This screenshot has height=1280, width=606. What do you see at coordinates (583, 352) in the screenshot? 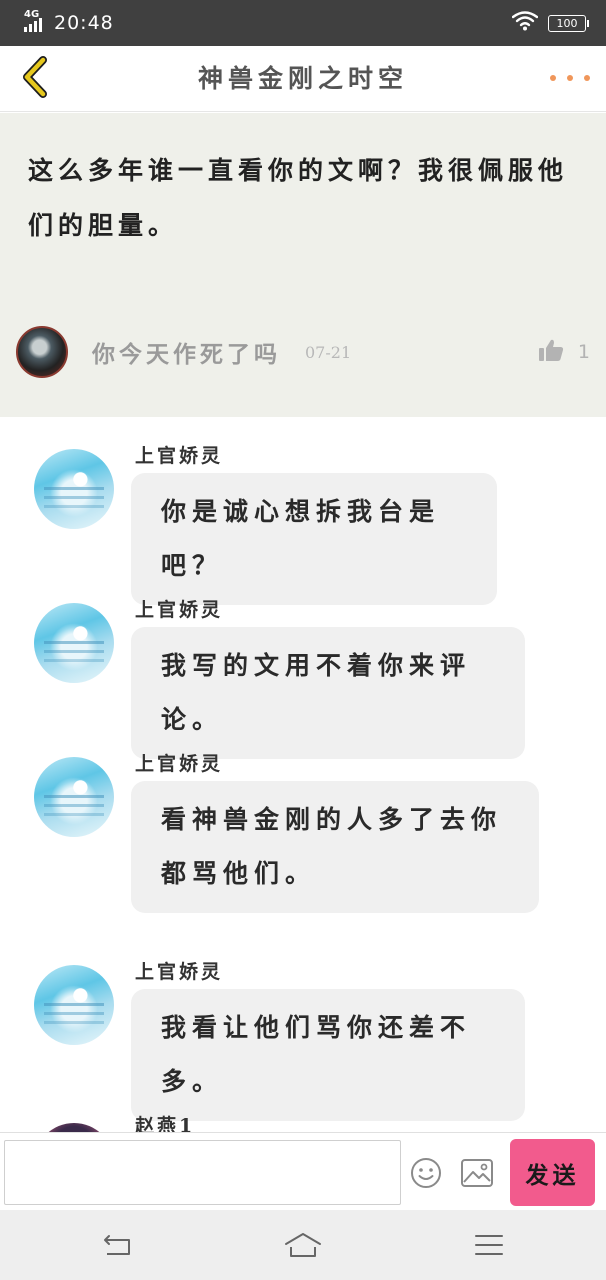
I see `like-count: 1` at bounding box center [583, 352].